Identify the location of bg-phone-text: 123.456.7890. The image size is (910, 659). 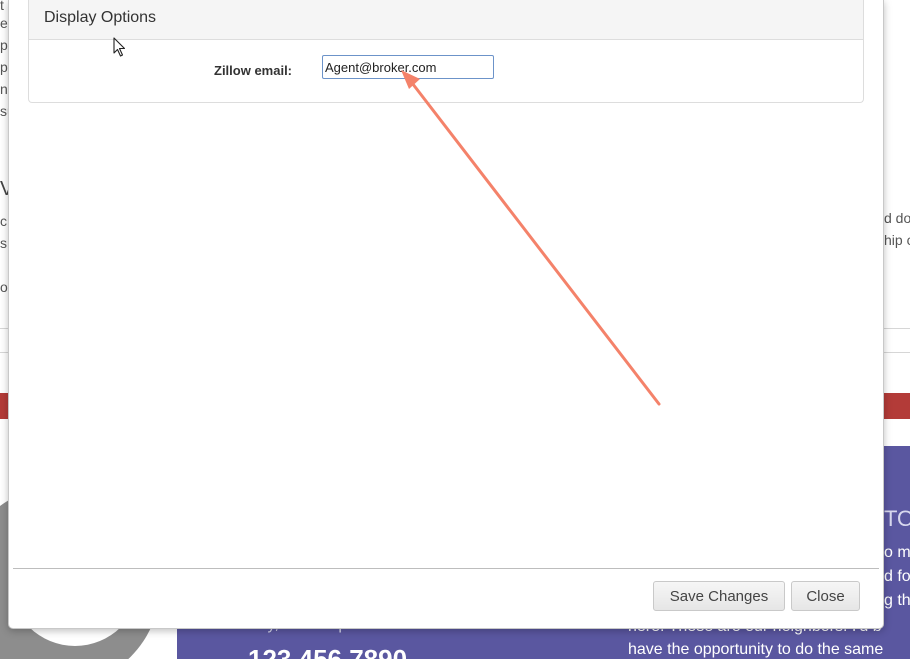
(328, 651).